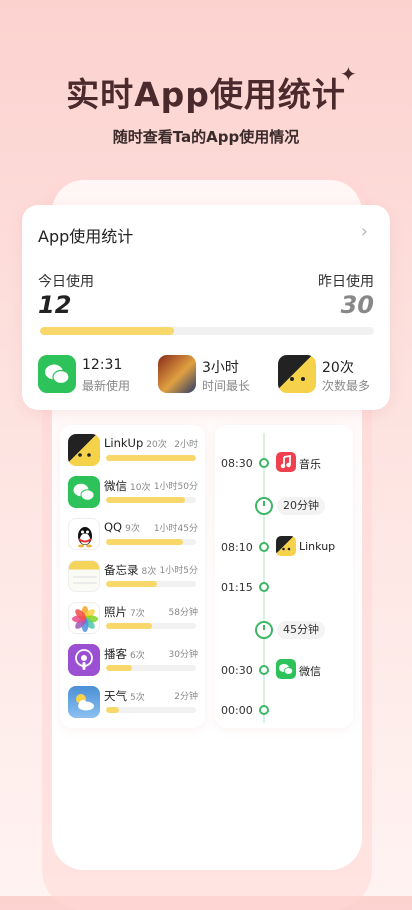 Image resolution: width=412 pixels, height=910 pixels. What do you see at coordinates (84, 534) in the screenshot?
I see `qq-icon` at bounding box center [84, 534].